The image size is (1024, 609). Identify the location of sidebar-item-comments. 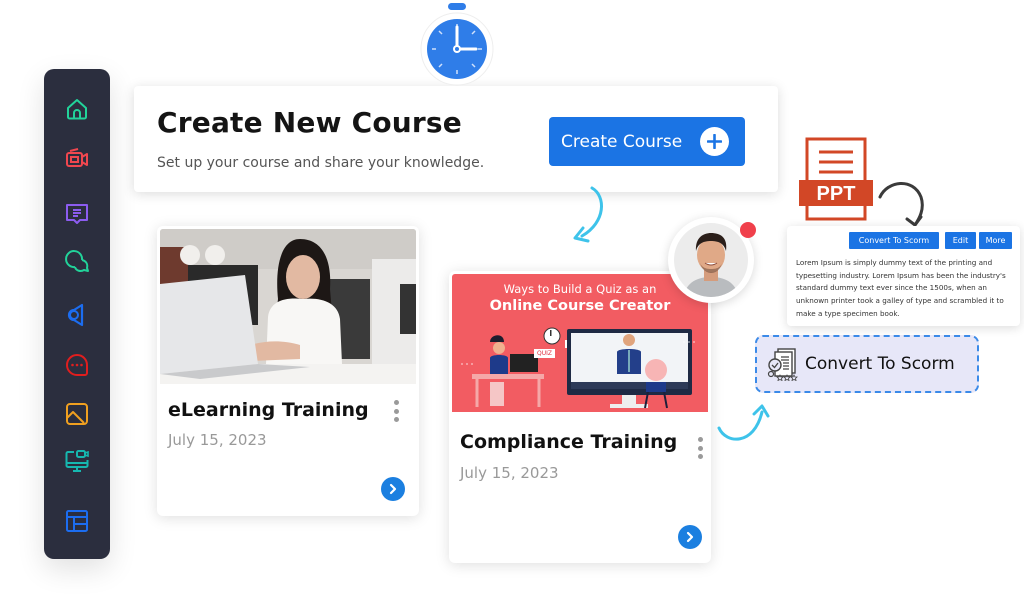
(77, 365).